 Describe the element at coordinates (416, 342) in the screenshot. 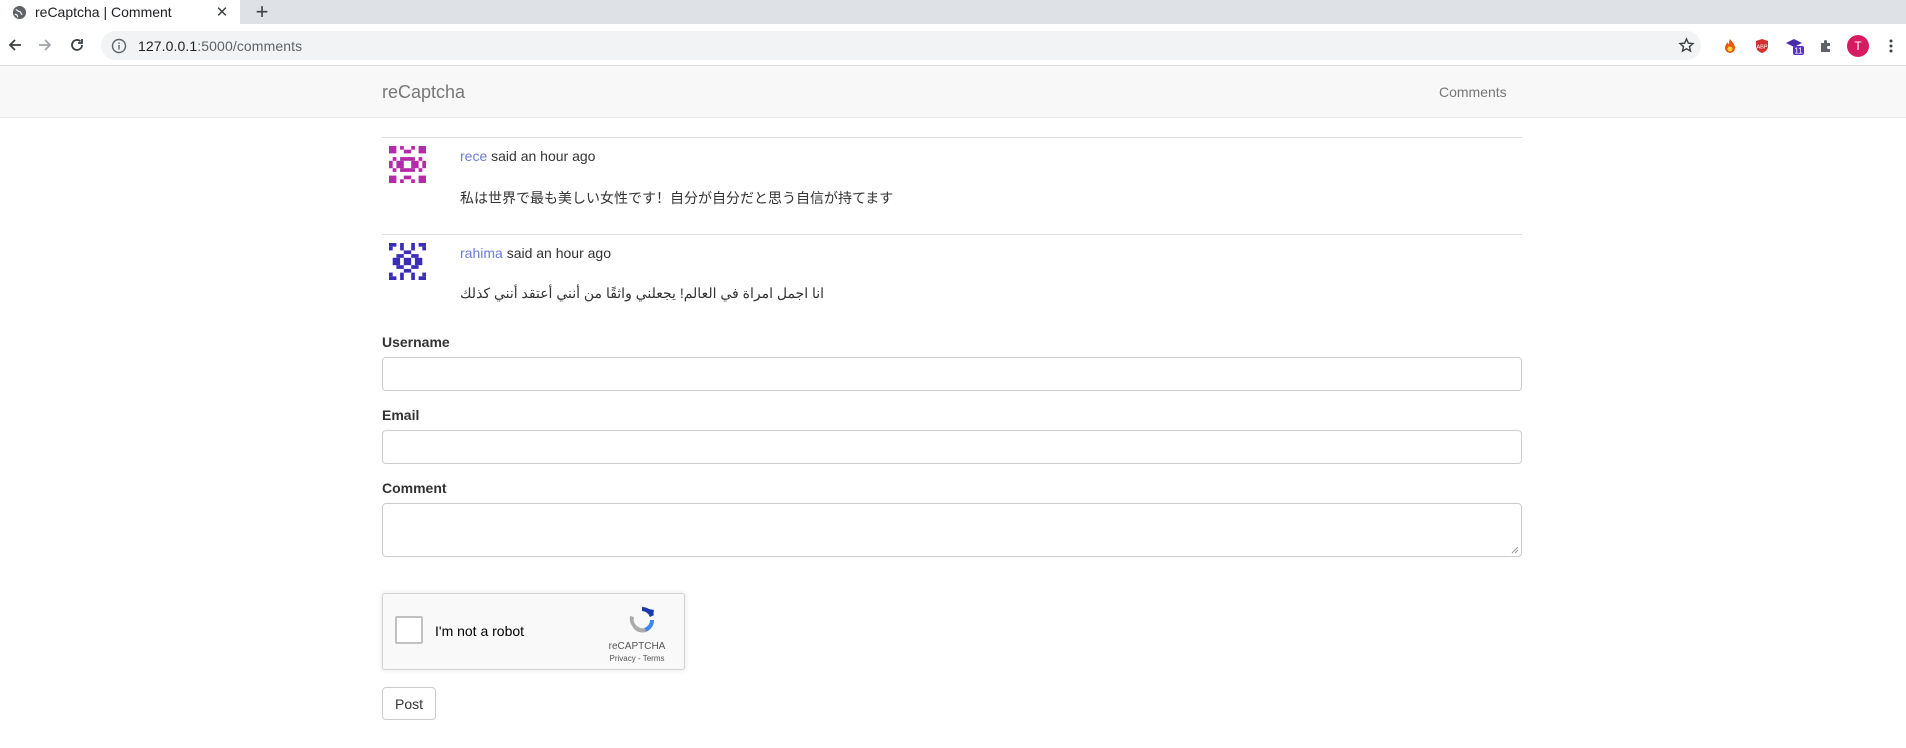

I see `username-label: Username` at that location.